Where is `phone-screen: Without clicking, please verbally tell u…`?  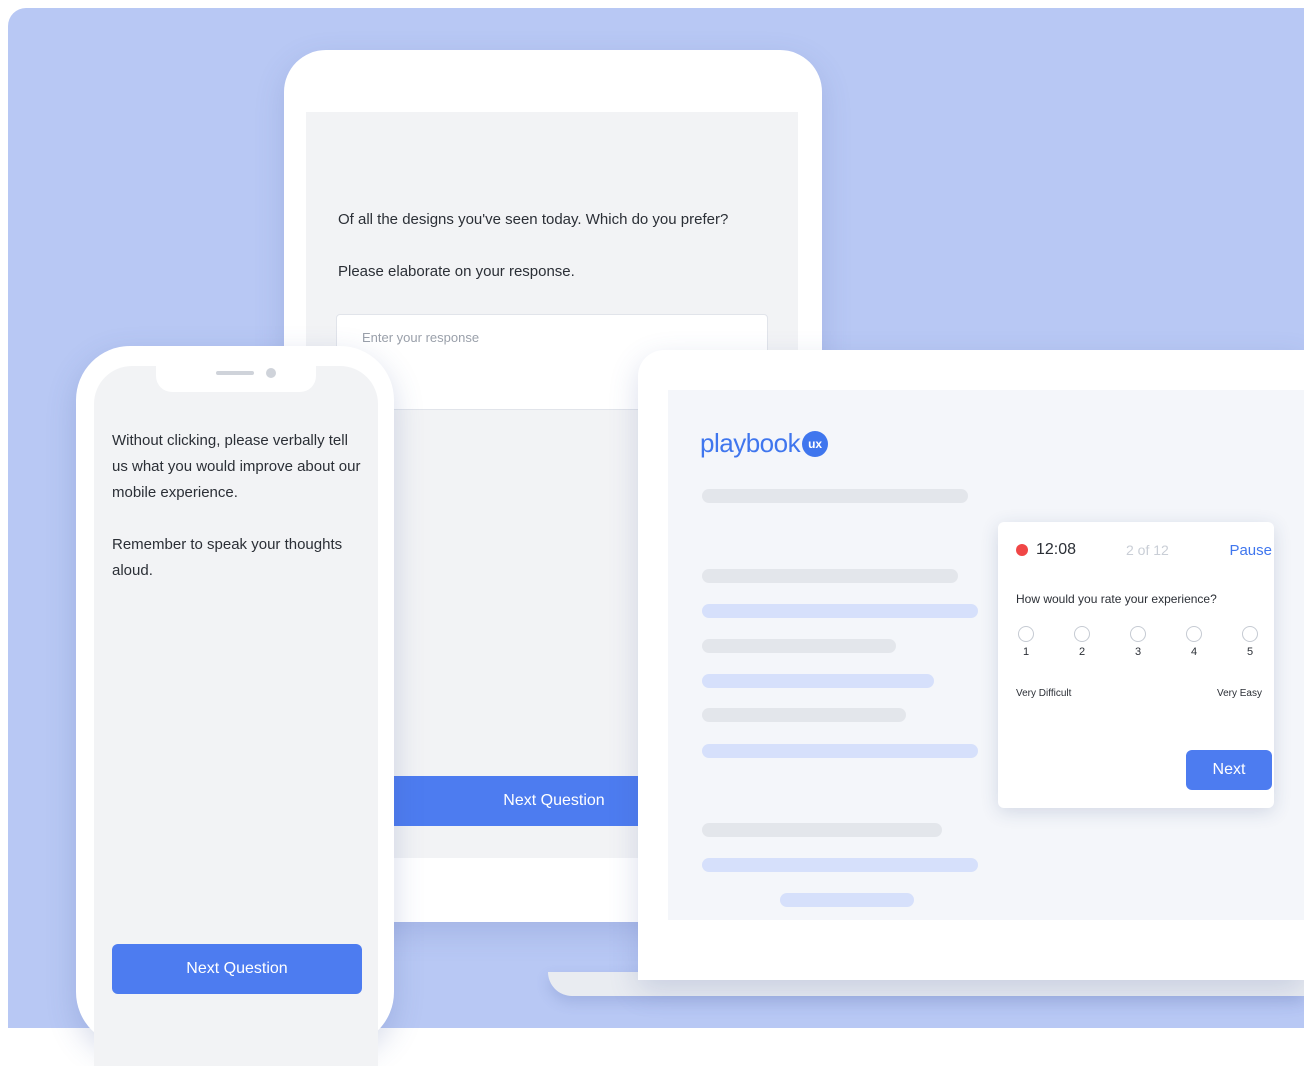
phone-screen: Without clicking, please verbally tell u… is located at coordinates (236, 716).